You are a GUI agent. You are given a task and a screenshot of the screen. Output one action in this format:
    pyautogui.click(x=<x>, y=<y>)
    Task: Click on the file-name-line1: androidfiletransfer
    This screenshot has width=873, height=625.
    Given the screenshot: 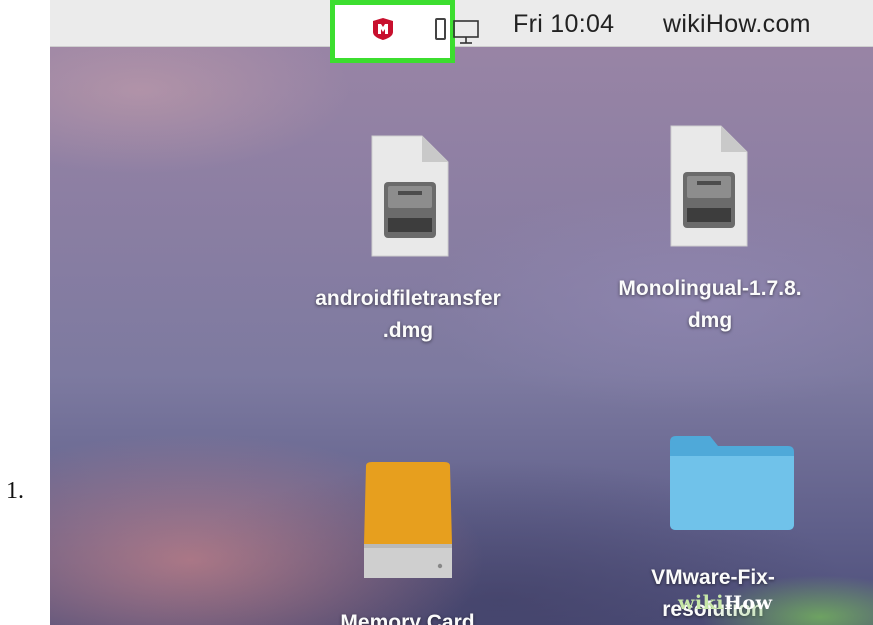 What is the action you would take?
    pyautogui.click(x=408, y=298)
    